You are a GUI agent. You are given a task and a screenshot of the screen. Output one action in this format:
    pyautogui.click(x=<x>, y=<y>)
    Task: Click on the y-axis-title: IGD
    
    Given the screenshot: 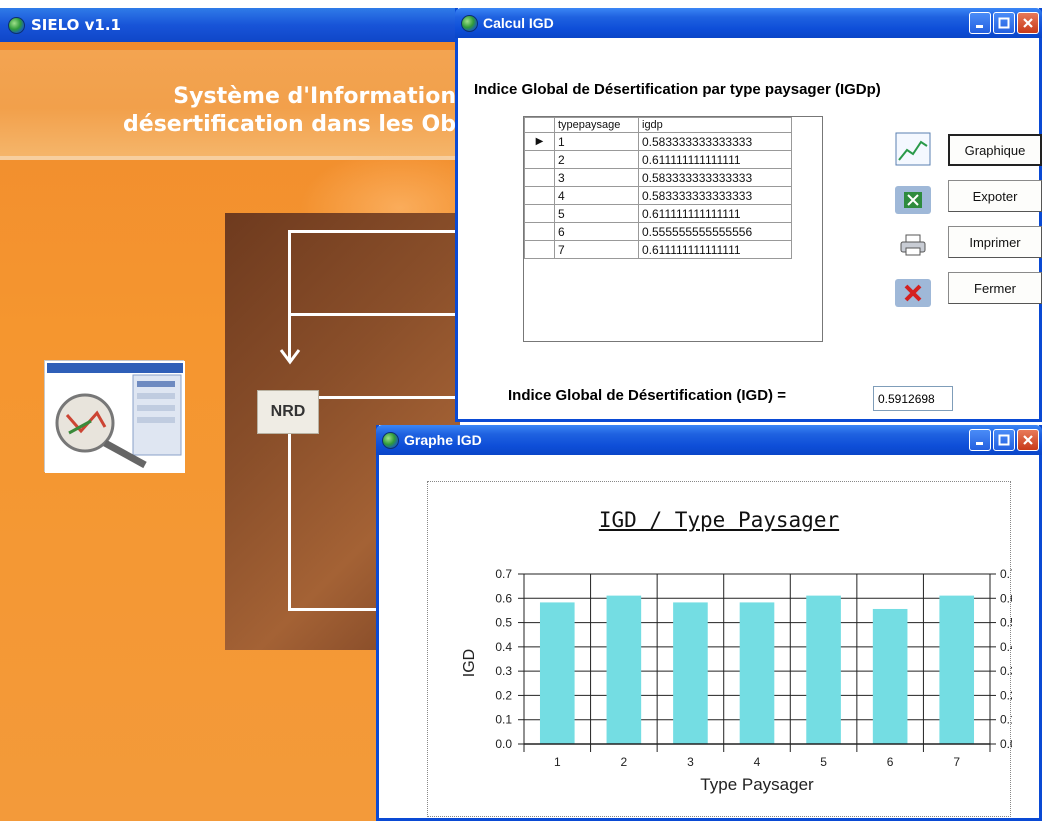 What is the action you would take?
    pyautogui.click(x=469, y=663)
    